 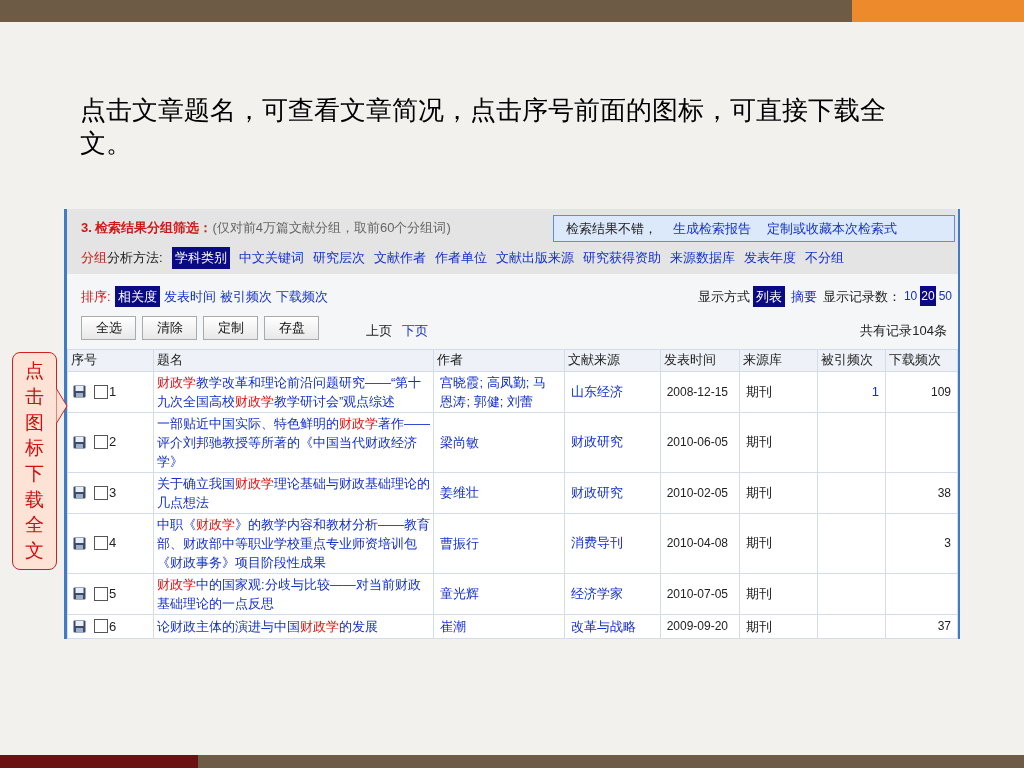 I want to click on column-header: 下载频次, so click(x=921, y=360).